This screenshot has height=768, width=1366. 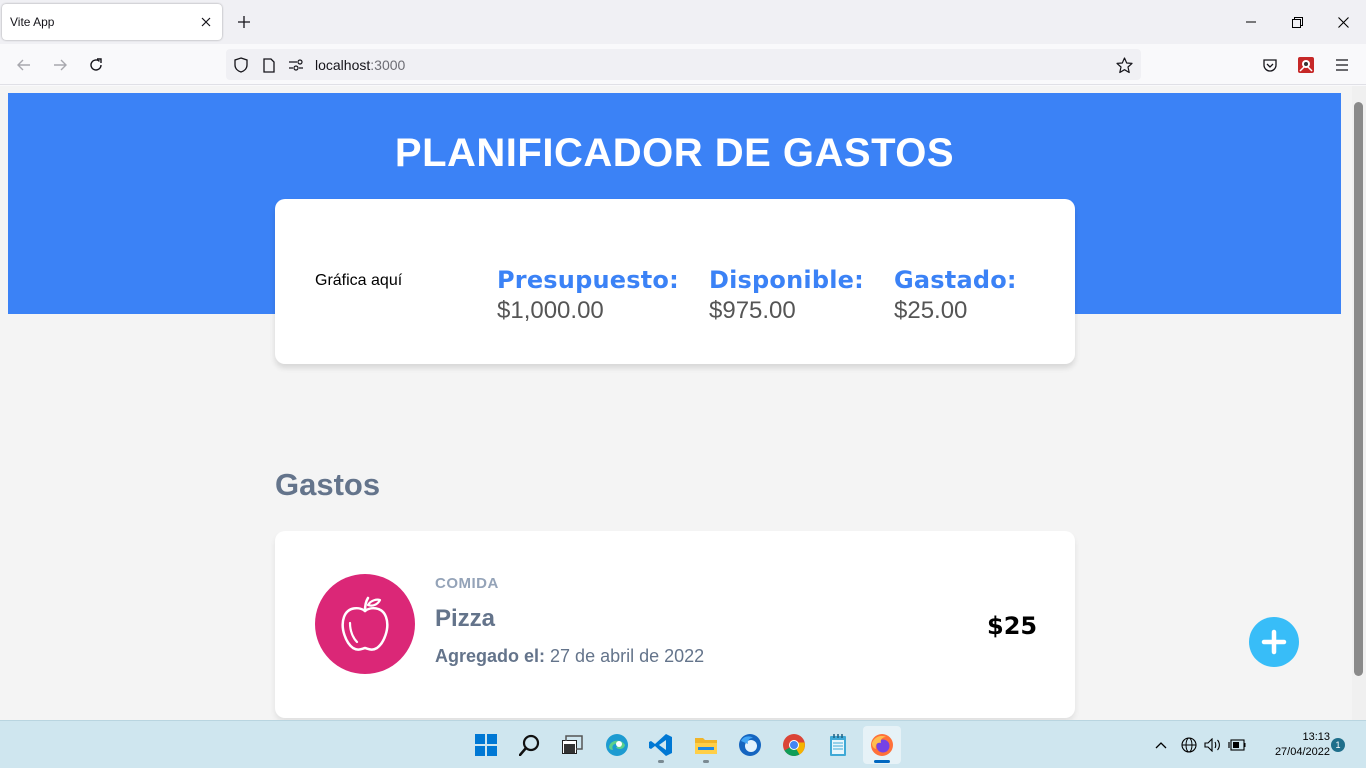 I want to click on menu-icon, so click(x=1342, y=65).